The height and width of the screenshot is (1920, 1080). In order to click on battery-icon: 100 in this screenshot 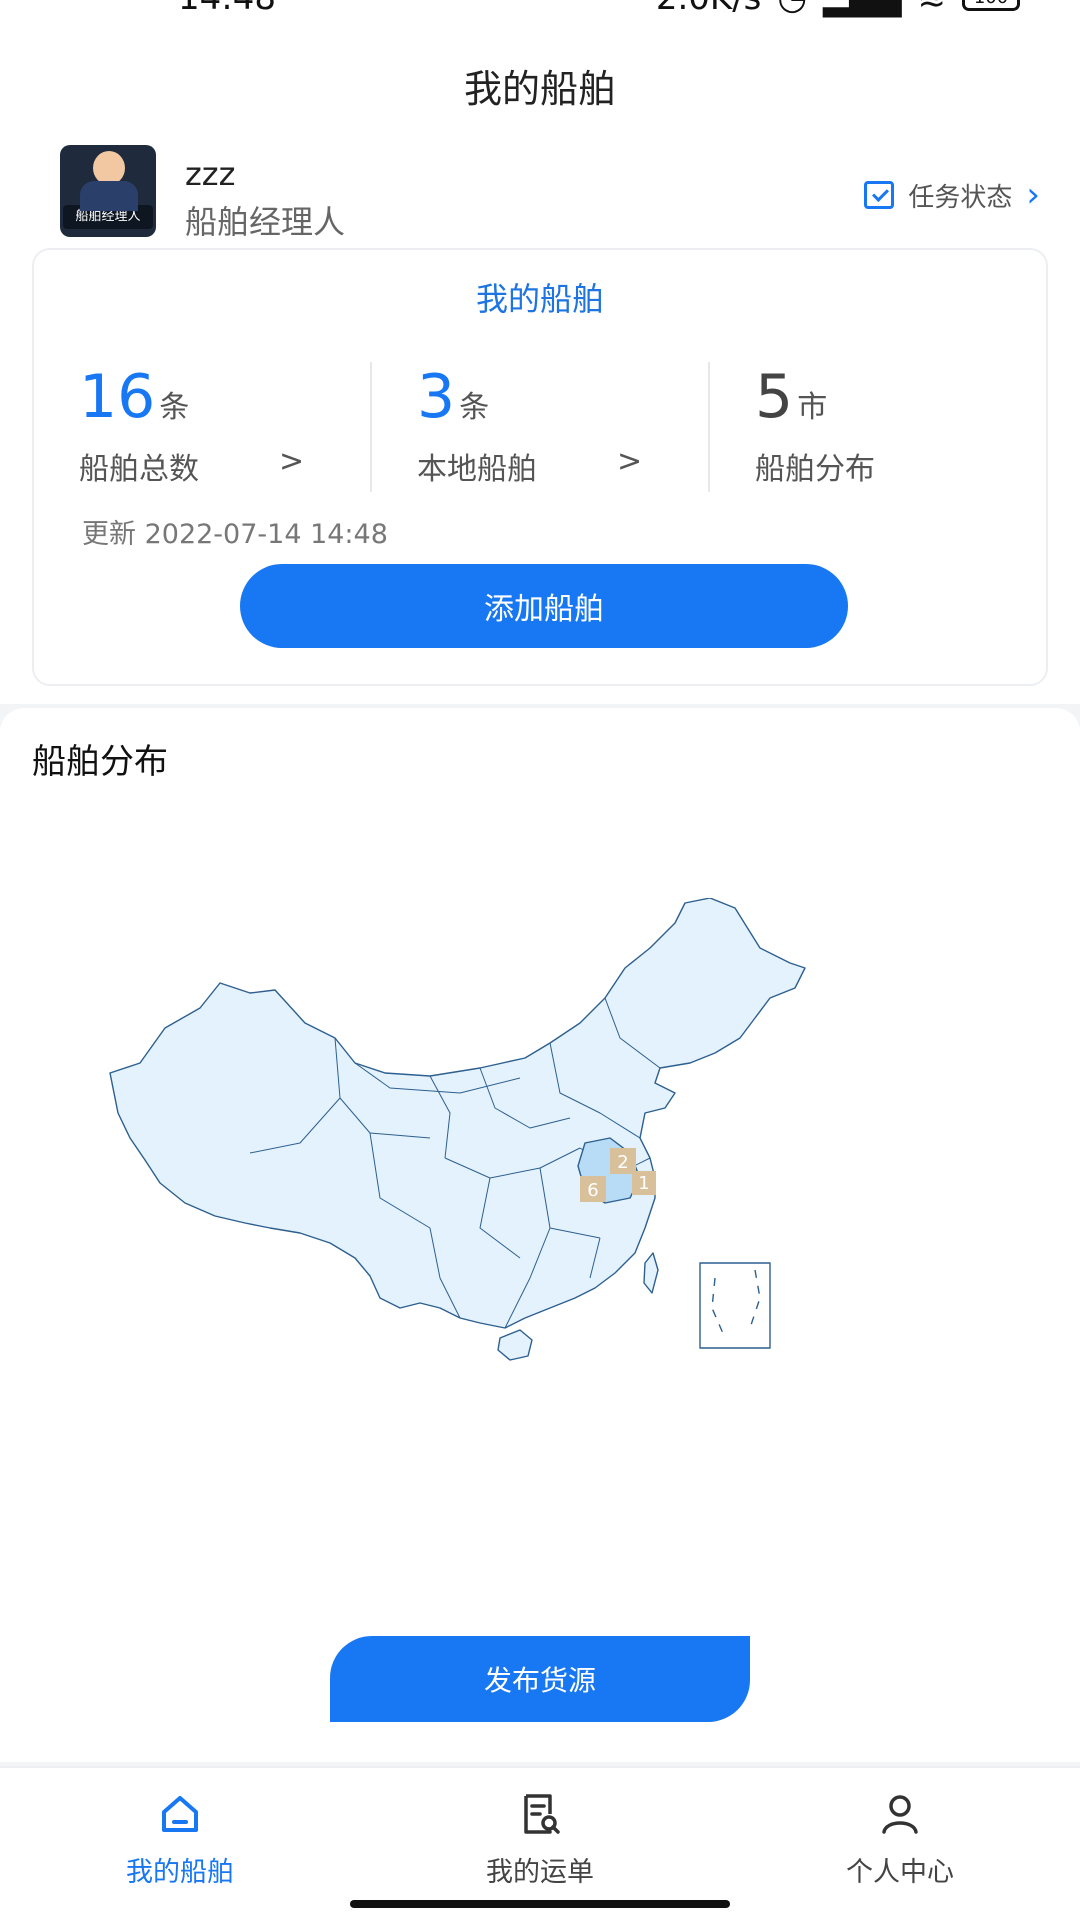, I will do `click(991, 5)`.